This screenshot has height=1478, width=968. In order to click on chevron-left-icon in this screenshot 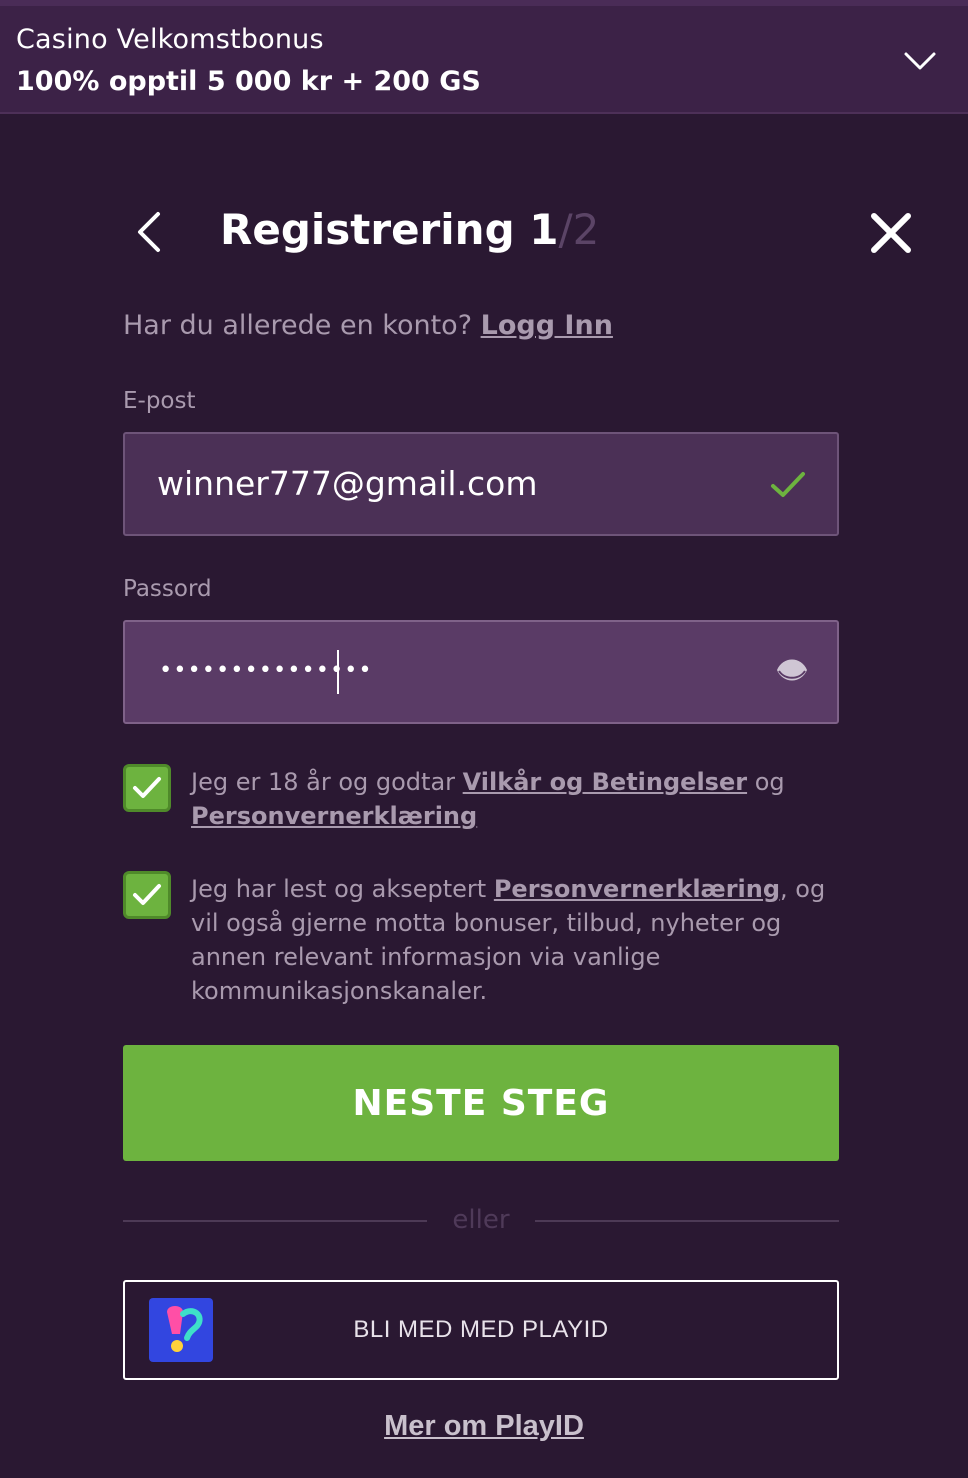, I will do `click(150, 232)`.